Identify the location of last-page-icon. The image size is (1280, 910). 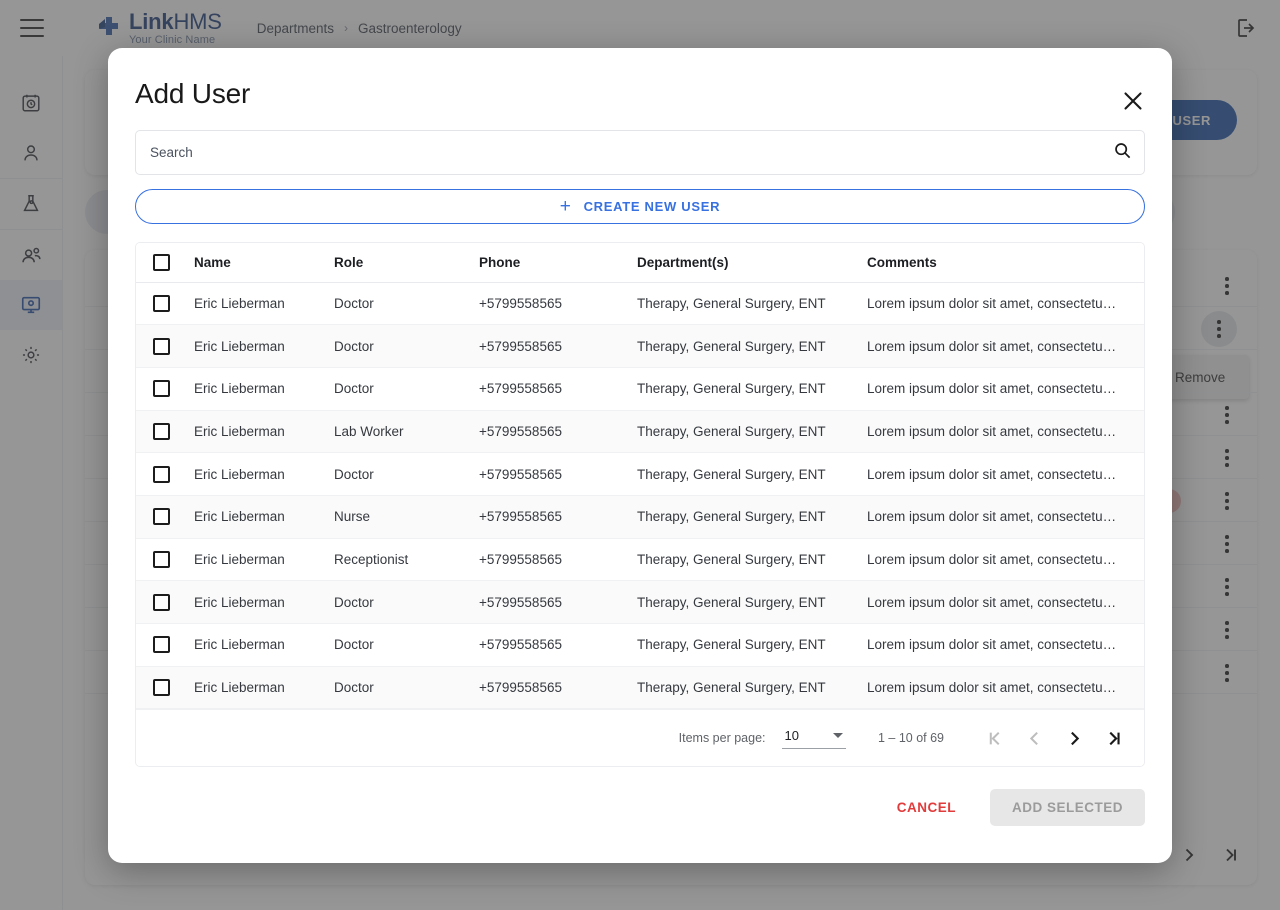
(1114, 738).